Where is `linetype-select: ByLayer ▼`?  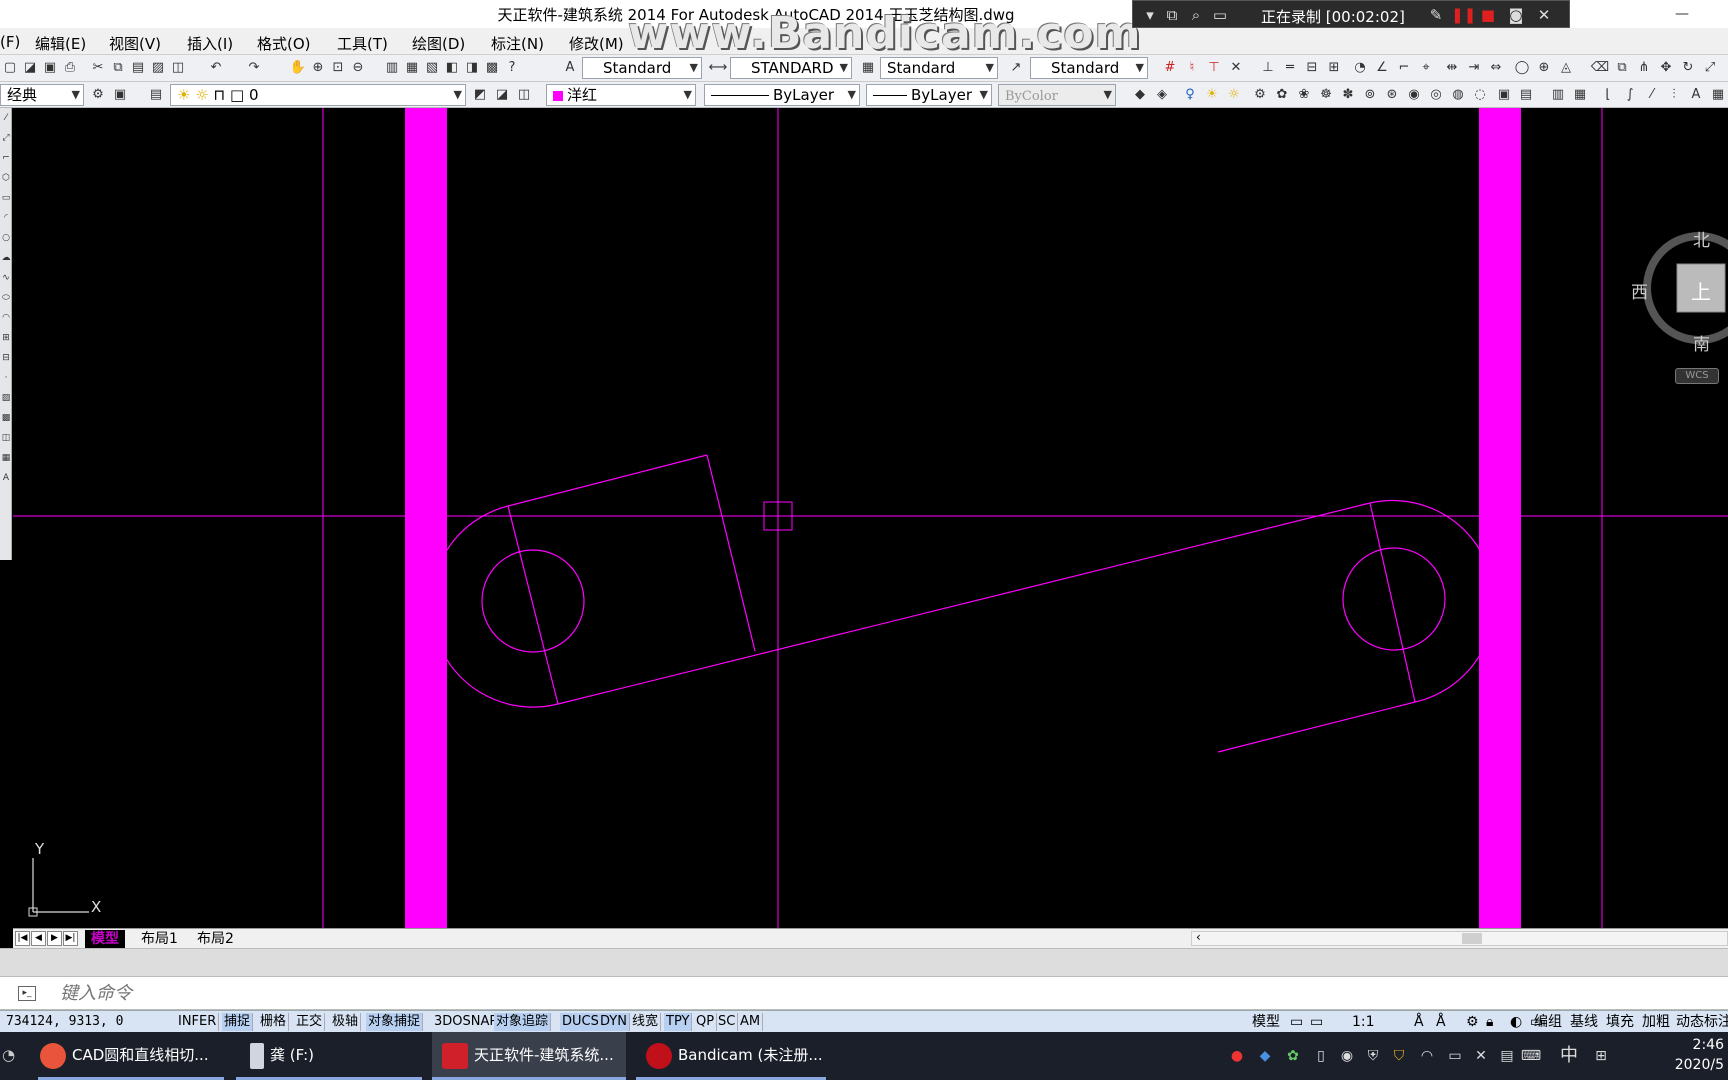
linetype-select: ByLayer ▼ is located at coordinates (782, 95).